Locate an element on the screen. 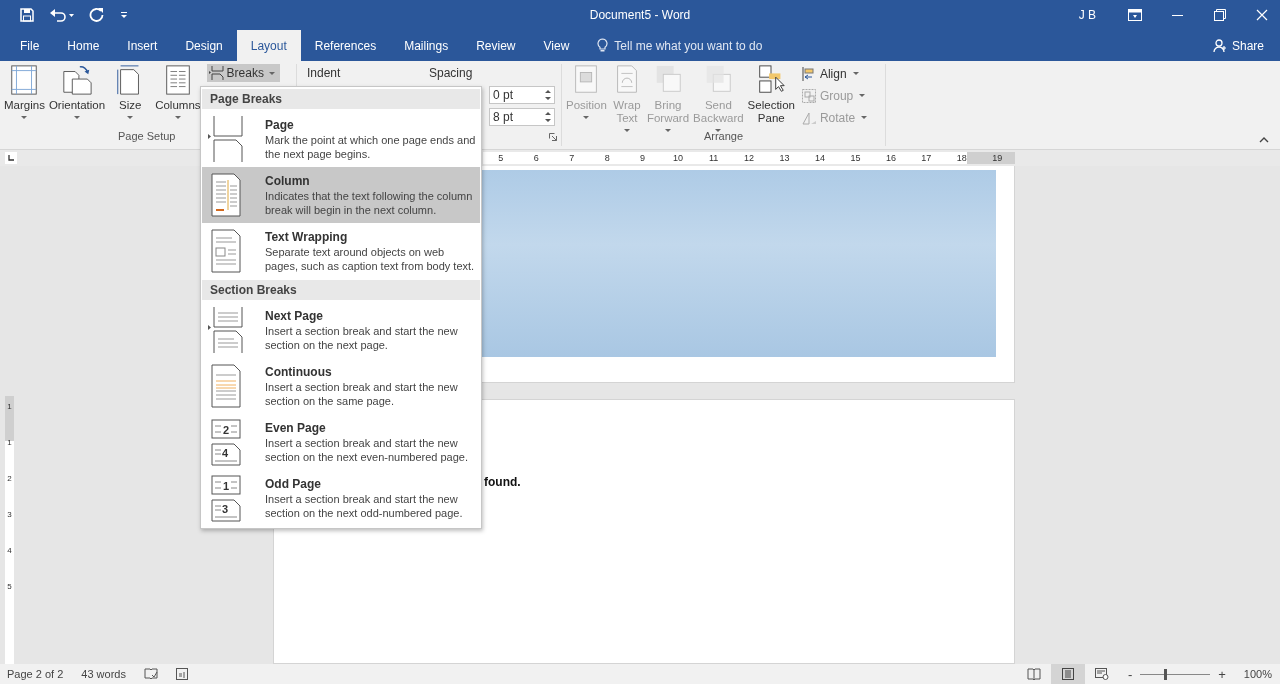 The height and width of the screenshot is (684, 1280). macro-icon is located at coordinates (181, 674).